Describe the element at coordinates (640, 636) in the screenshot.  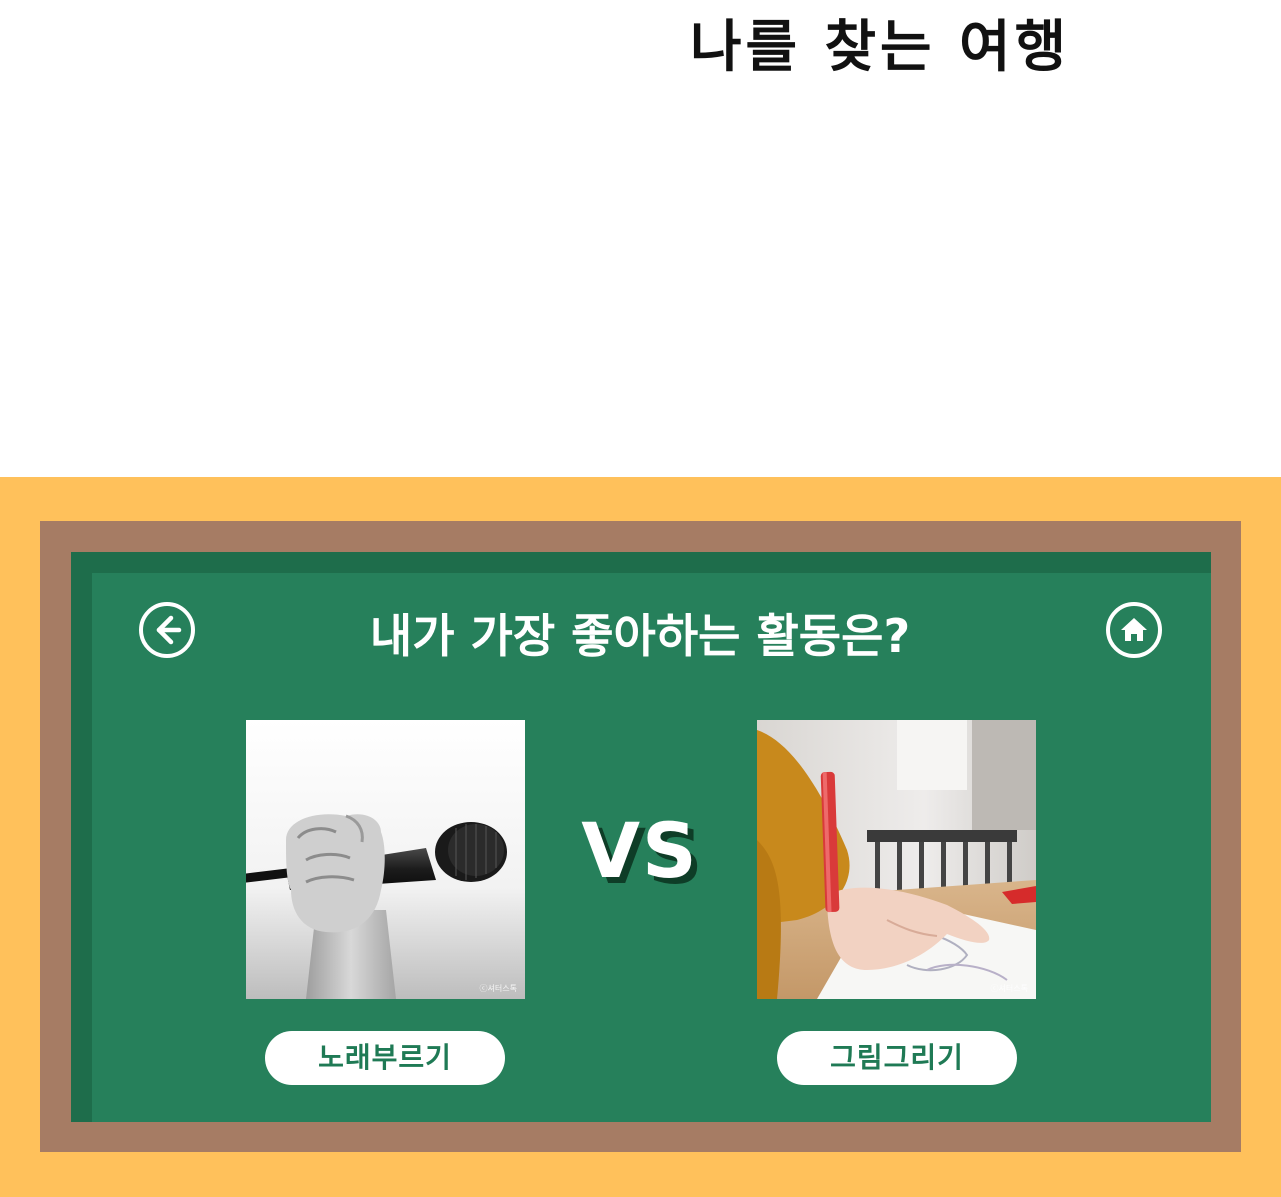
I see `question-title: 내가 가장 좋아하는 활동은?` at that location.